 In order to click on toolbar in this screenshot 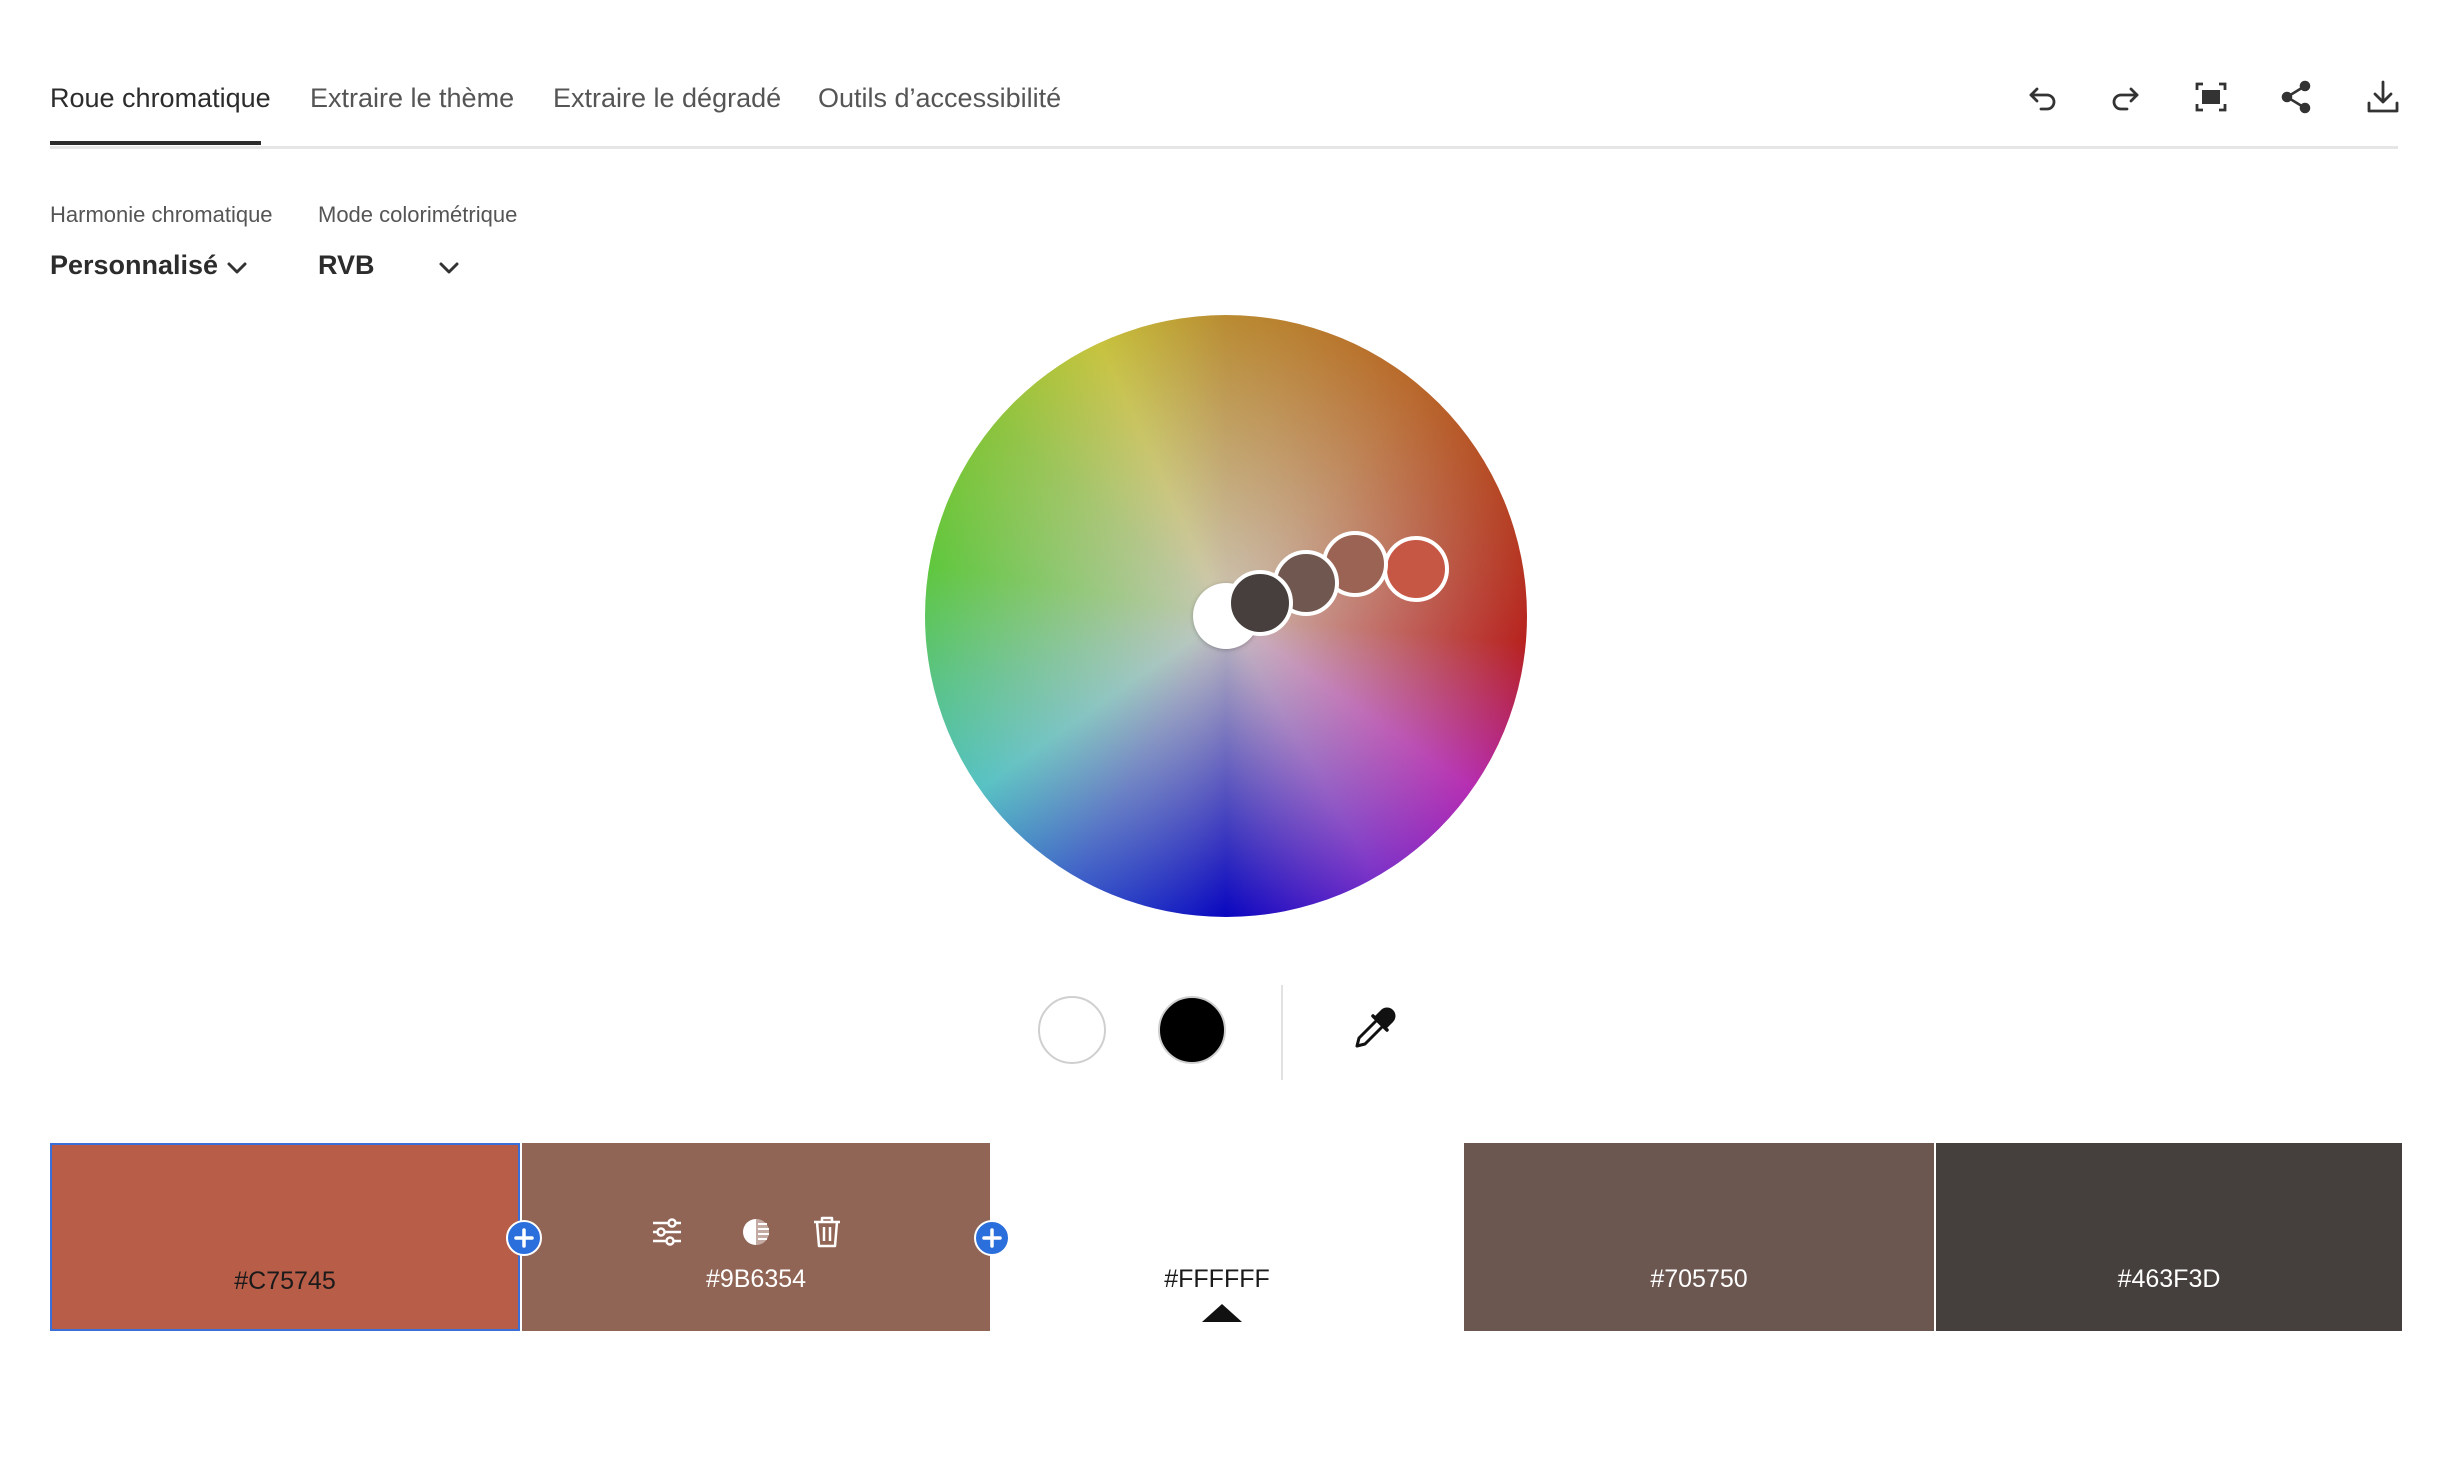, I will do `click(2213, 97)`.